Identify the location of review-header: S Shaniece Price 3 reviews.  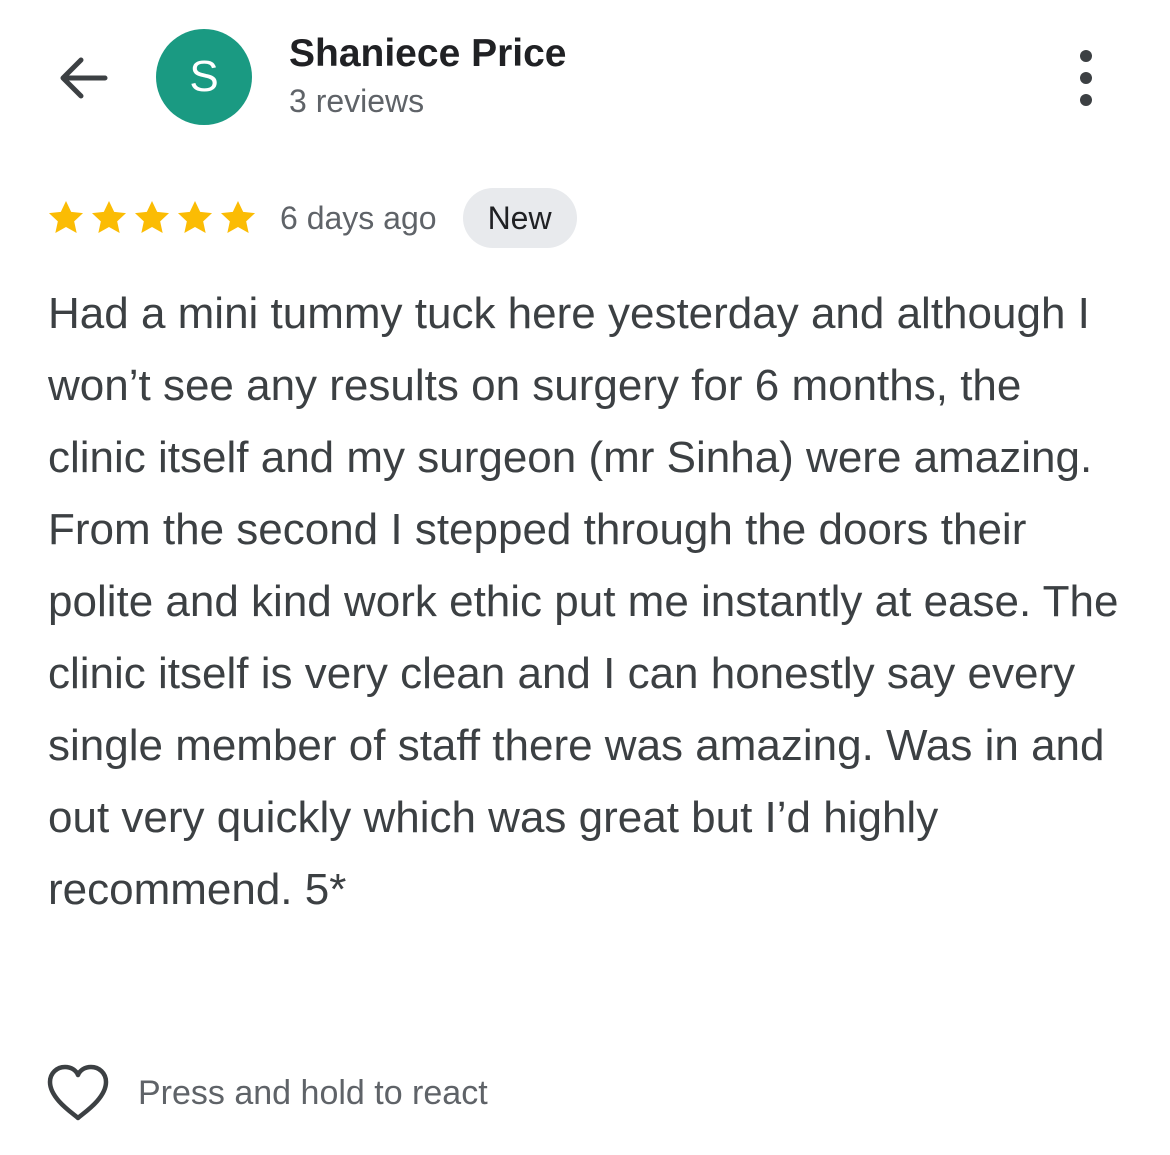
(585, 75).